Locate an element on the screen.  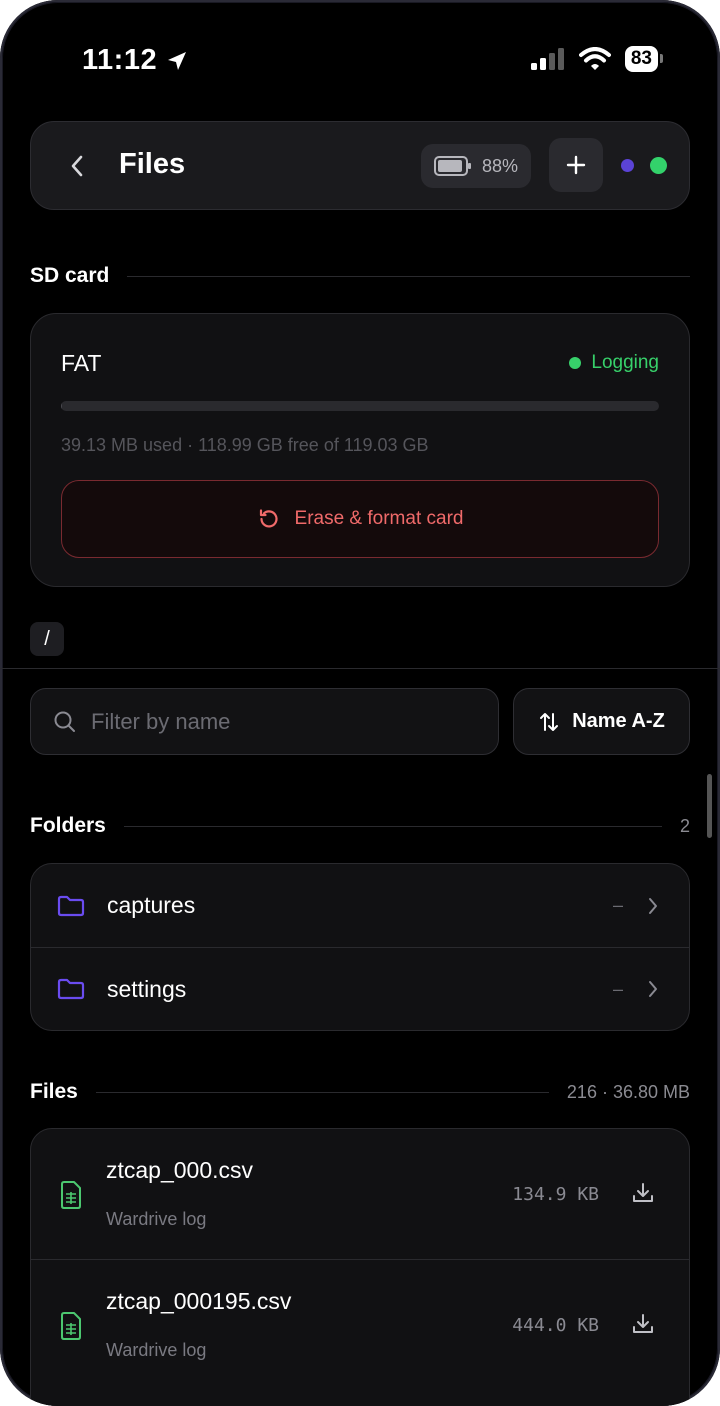
scrollbar is located at coordinates (709, 806).